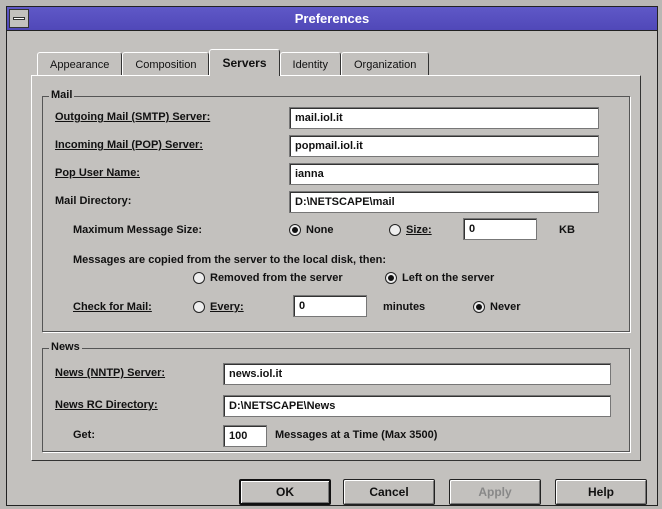 The width and height of the screenshot is (662, 509). What do you see at coordinates (112, 307) in the screenshot?
I see `check-mail-label: Check for Mail:` at bounding box center [112, 307].